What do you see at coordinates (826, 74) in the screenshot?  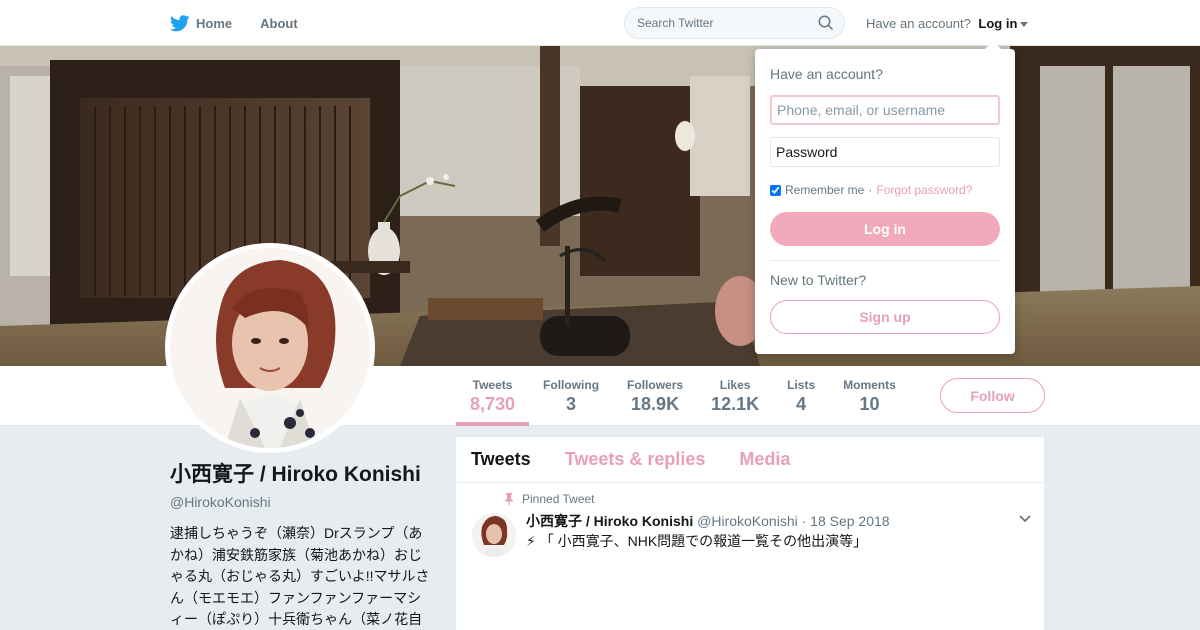 I see `login-dropdown-title: Have an account?` at bounding box center [826, 74].